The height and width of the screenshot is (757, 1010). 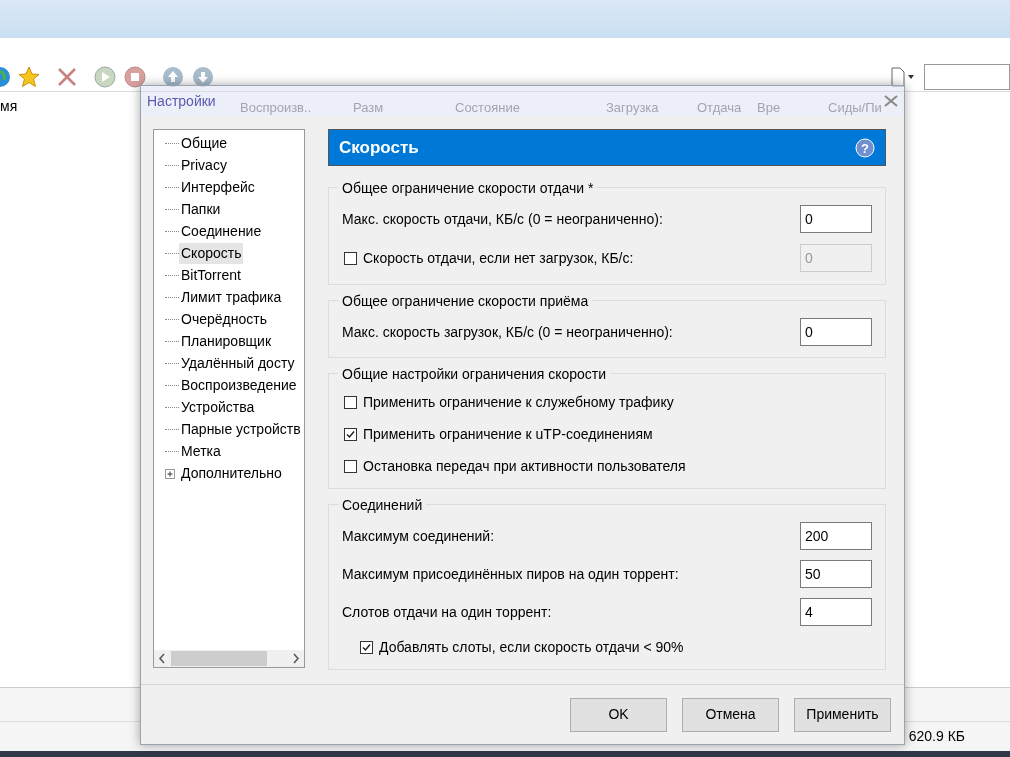 What do you see at coordinates (836, 612) in the screenshot?
I see `number-field: 4` at bounding box center [836, 612].